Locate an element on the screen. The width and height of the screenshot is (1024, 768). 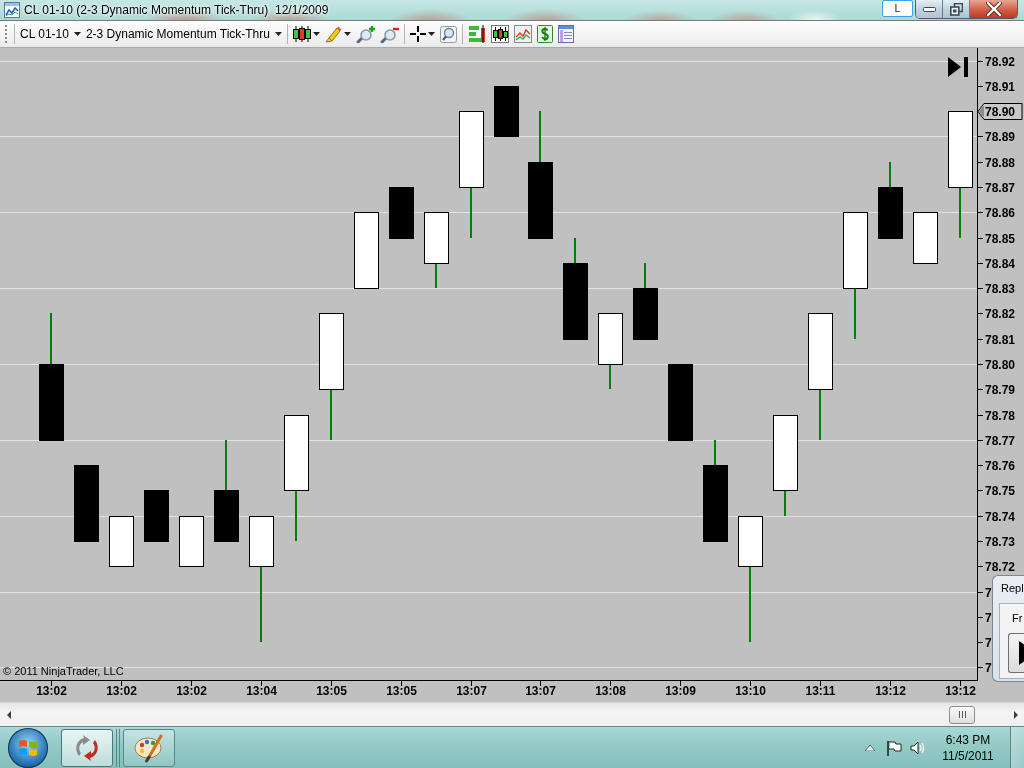
candlestick-icon is located at coordinates (301, 34).